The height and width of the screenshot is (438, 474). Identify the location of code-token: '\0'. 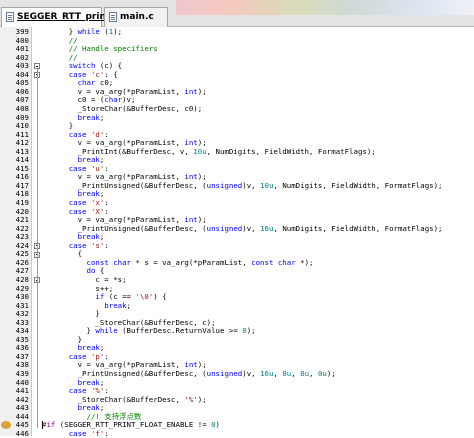
(144, 297).